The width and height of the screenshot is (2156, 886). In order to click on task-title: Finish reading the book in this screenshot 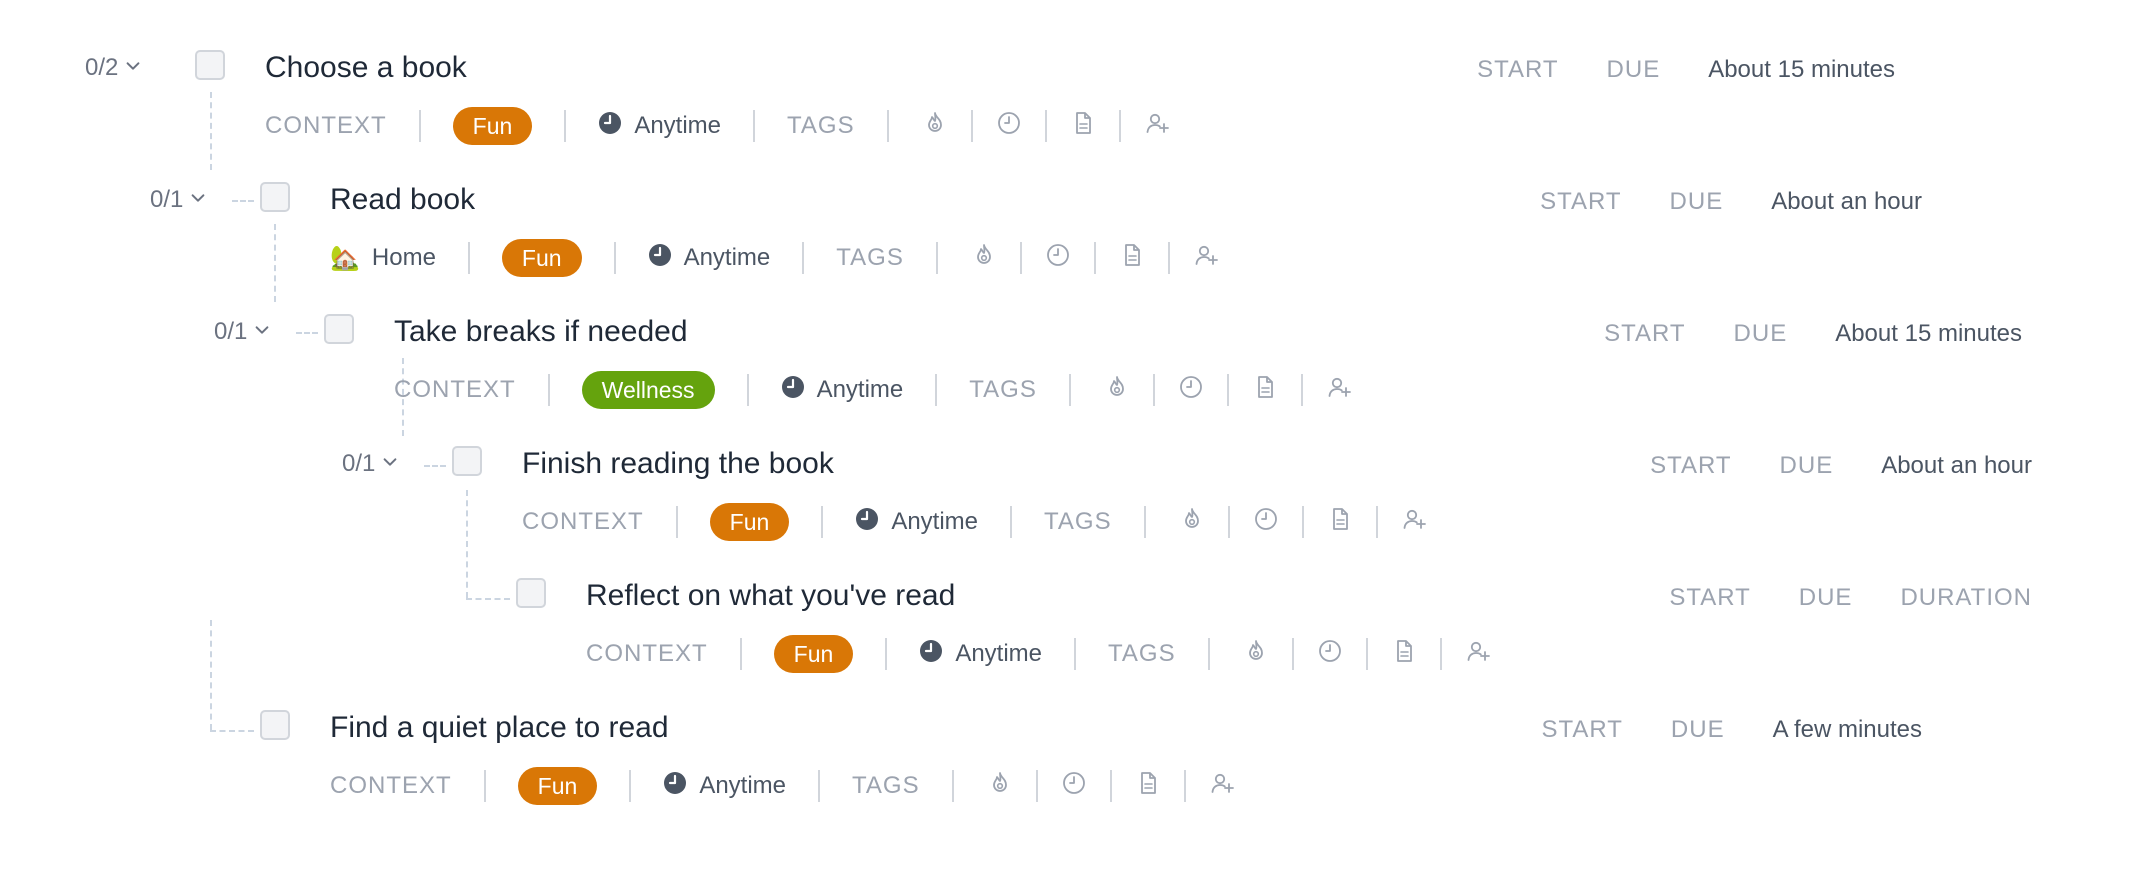, I will do `click(678, 464)`.